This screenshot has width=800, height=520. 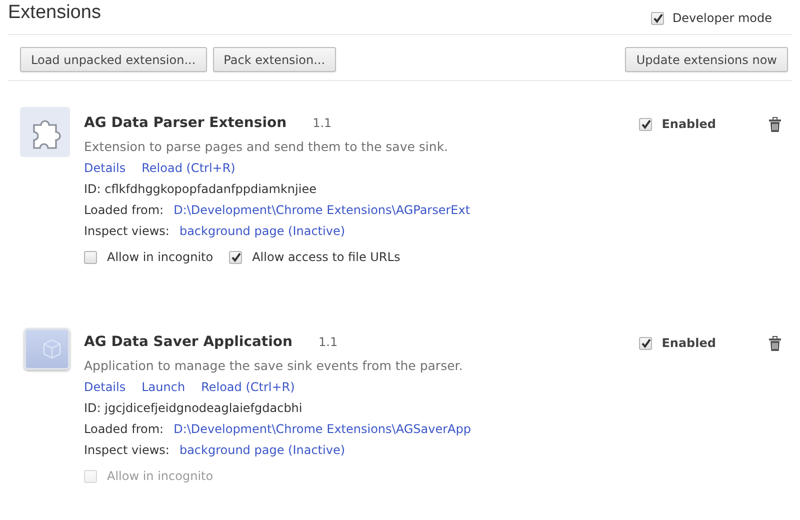 What do you see at coordinates (267, 146) in the screenshot?
I see `description-text: Extension to parse pages and send them to the save sink.` at bounding box center [267, 146].